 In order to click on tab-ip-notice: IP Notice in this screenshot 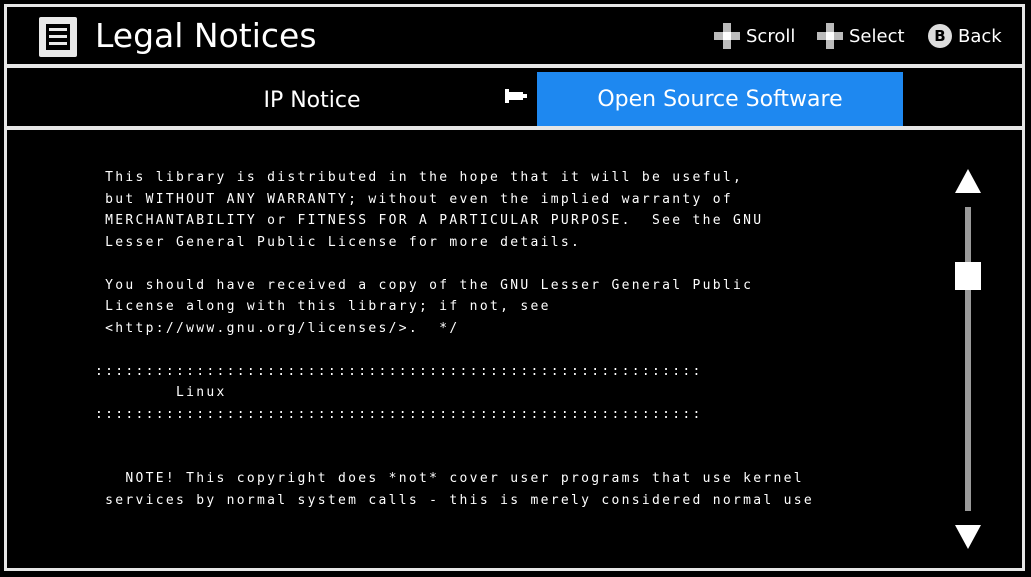, I will do `click(312, 100)`.